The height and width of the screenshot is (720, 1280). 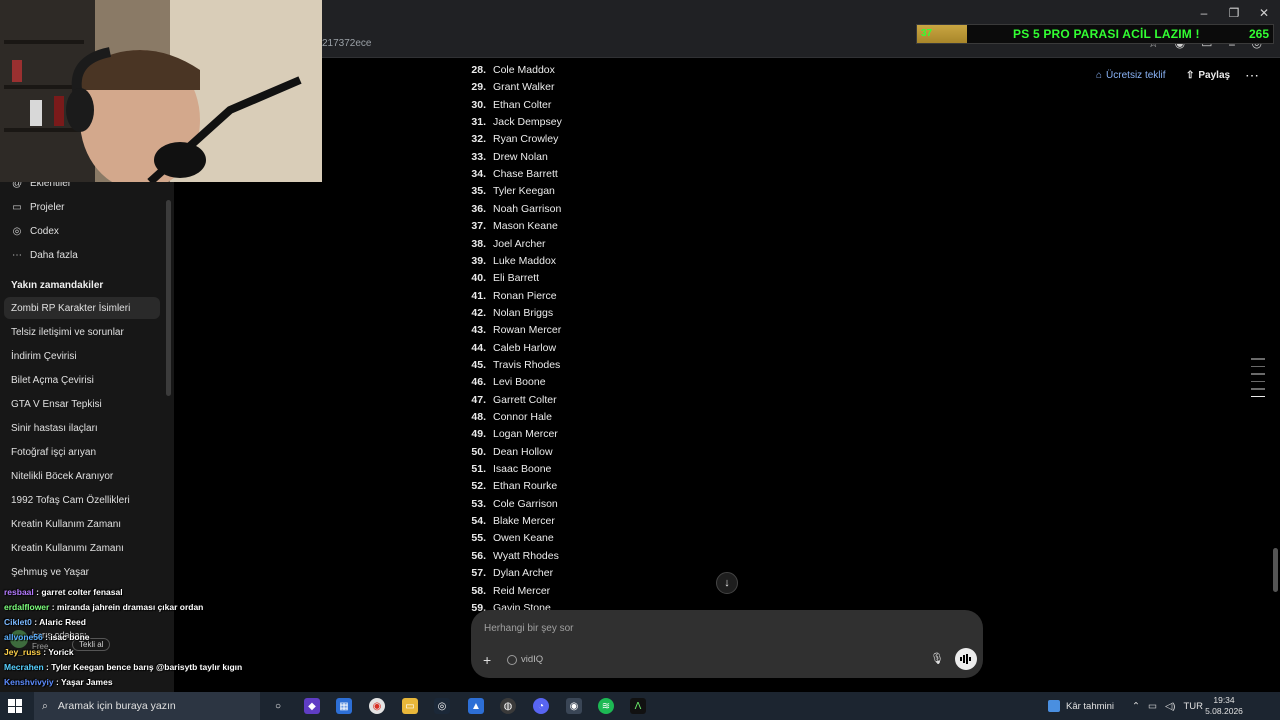 What do you see at coordinates (519, 243) in the screenshot?
I see `list-item-name: Joel Archer` at bounding box center [519, 243].